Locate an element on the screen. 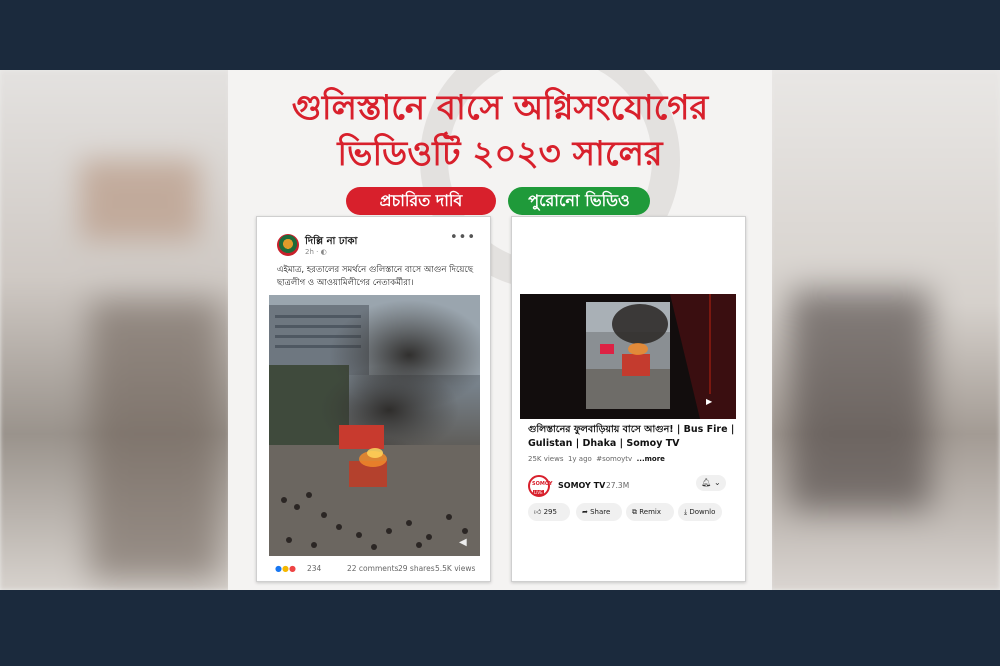 This screenshot has height=666, width=1000. view-count: 5.5K views is located at coordinates (455, 568).